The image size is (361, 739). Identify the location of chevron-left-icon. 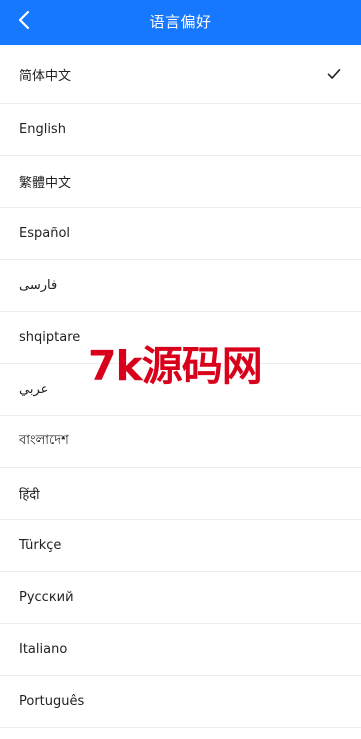
(24, 22).